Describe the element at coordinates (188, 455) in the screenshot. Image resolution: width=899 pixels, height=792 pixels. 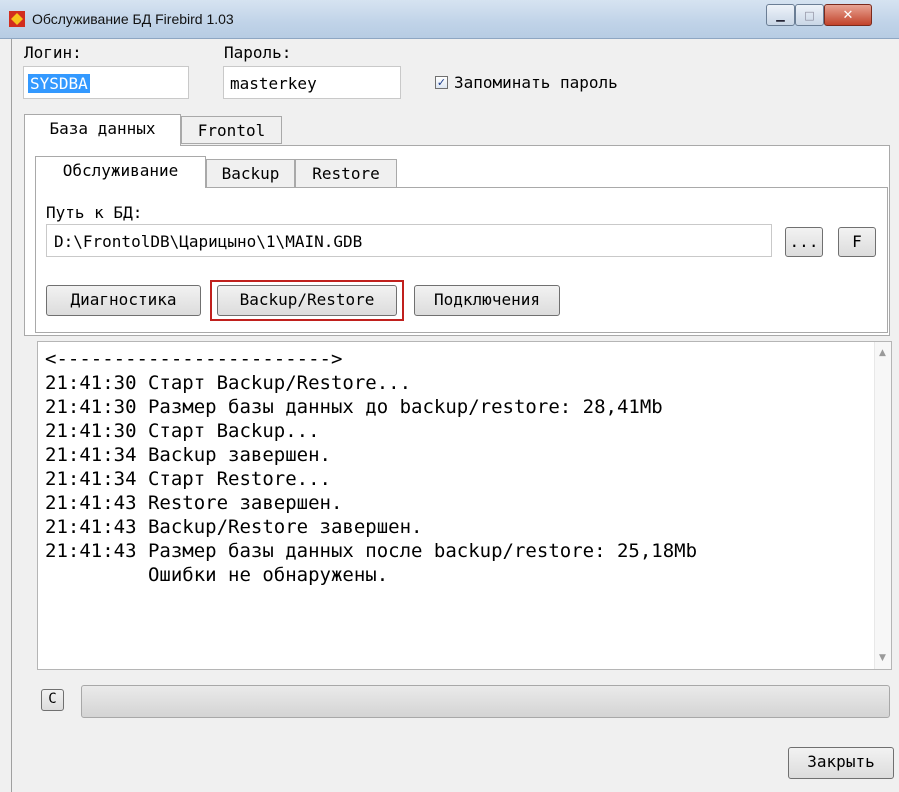
I see `log-line: 21:41:34 Backup завершен.` at that location.